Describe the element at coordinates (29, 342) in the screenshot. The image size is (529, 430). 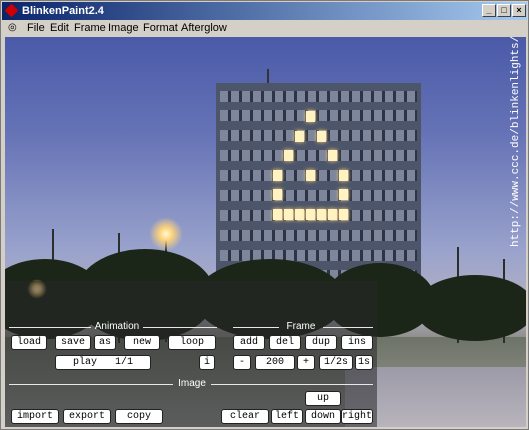
I see `load-button: load` at that location.